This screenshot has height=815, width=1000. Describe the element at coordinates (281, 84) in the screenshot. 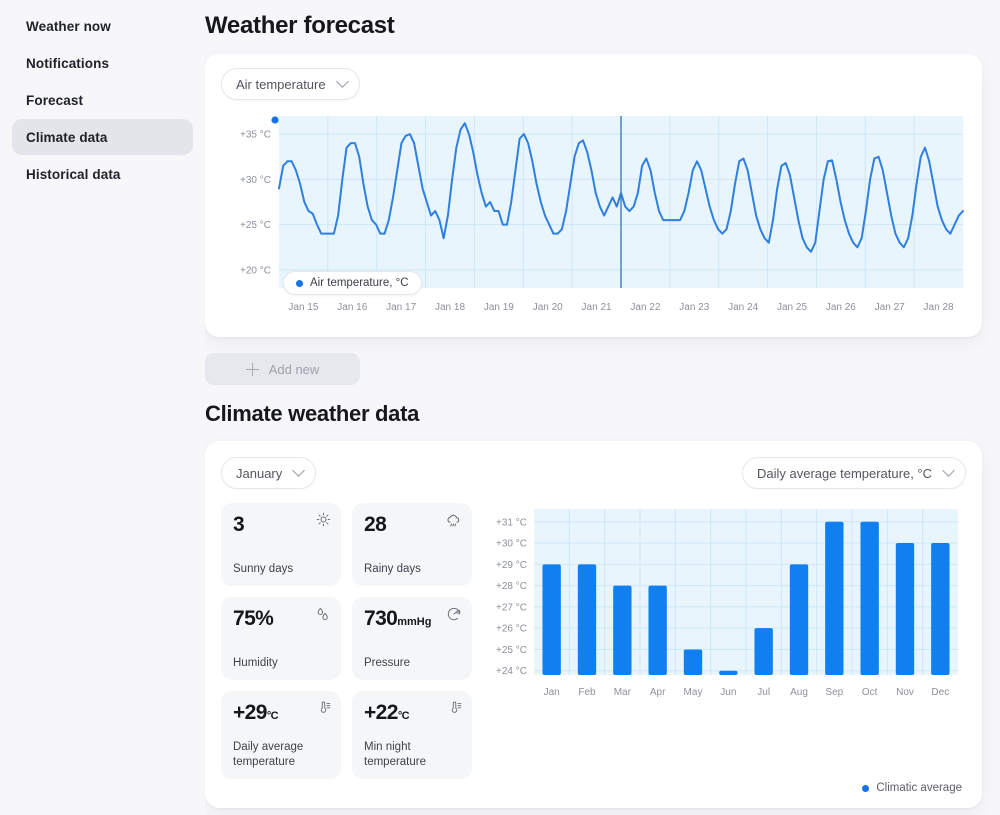

I see `forecast-metric-select-value: Air temperature` at that location.